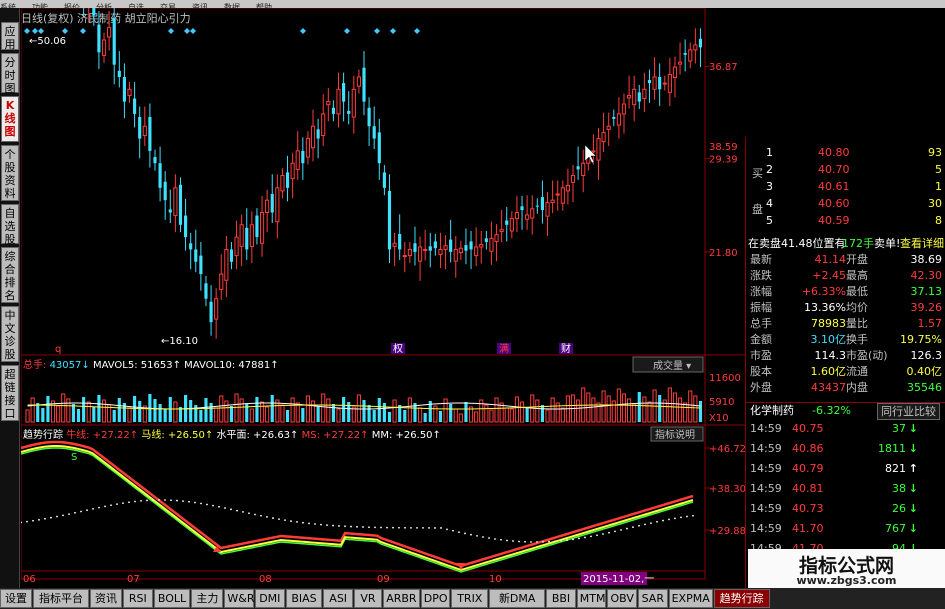 This screenshot has width=945, height=609. What do you see at coordinates (769, 186) in the screenshot?
I see `order-level: 3` at bounding box center [769, 186].